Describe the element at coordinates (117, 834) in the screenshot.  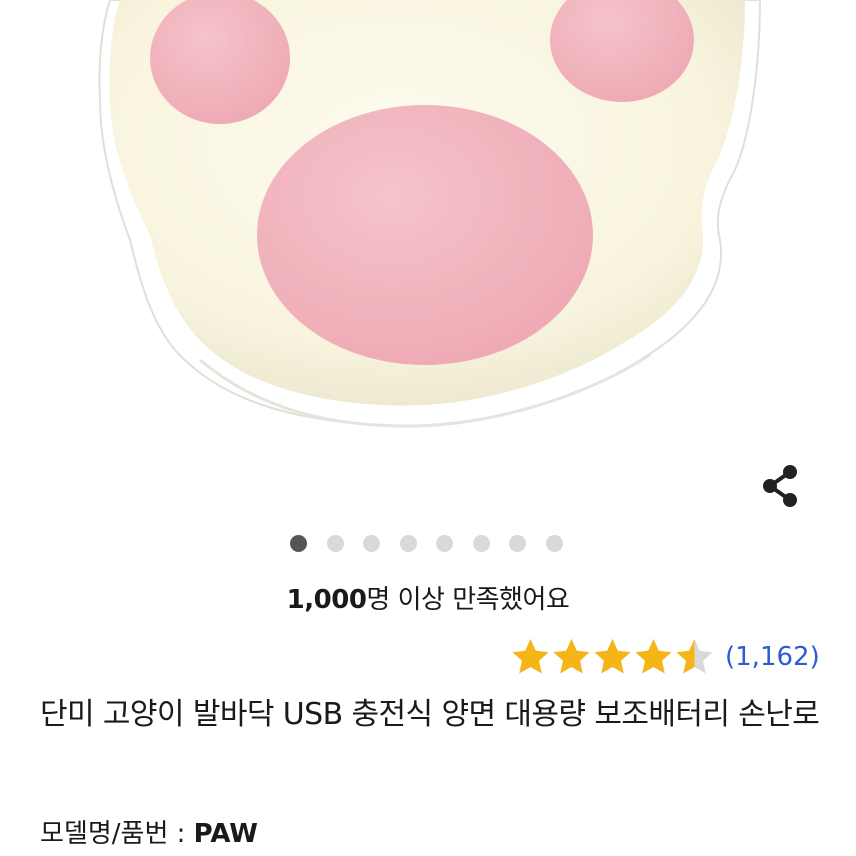
I see `model-label: 모델명/품번 :` at that location.